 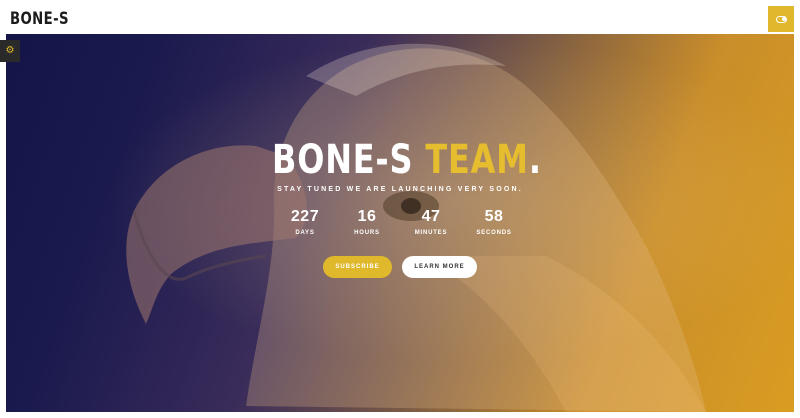 What do you see at coordinates (305, 233) in the screenshot?
I see `countdown-label: DAYS` at bounding box center [305, 233].